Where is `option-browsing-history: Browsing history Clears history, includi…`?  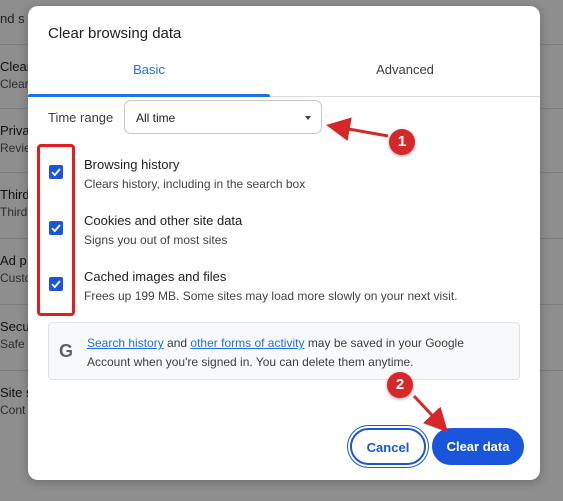
option-browsing-history: Browsing history Clears history, includi… is located at coordinates (288, 180).